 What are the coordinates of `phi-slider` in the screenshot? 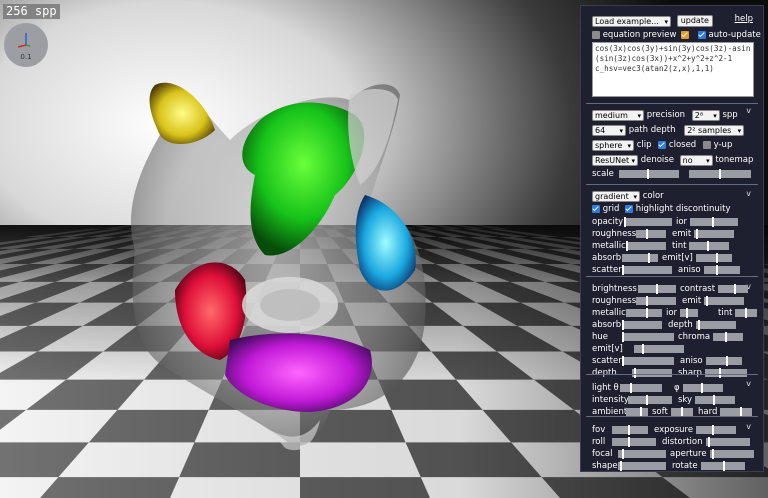 It's located at (702, 388).